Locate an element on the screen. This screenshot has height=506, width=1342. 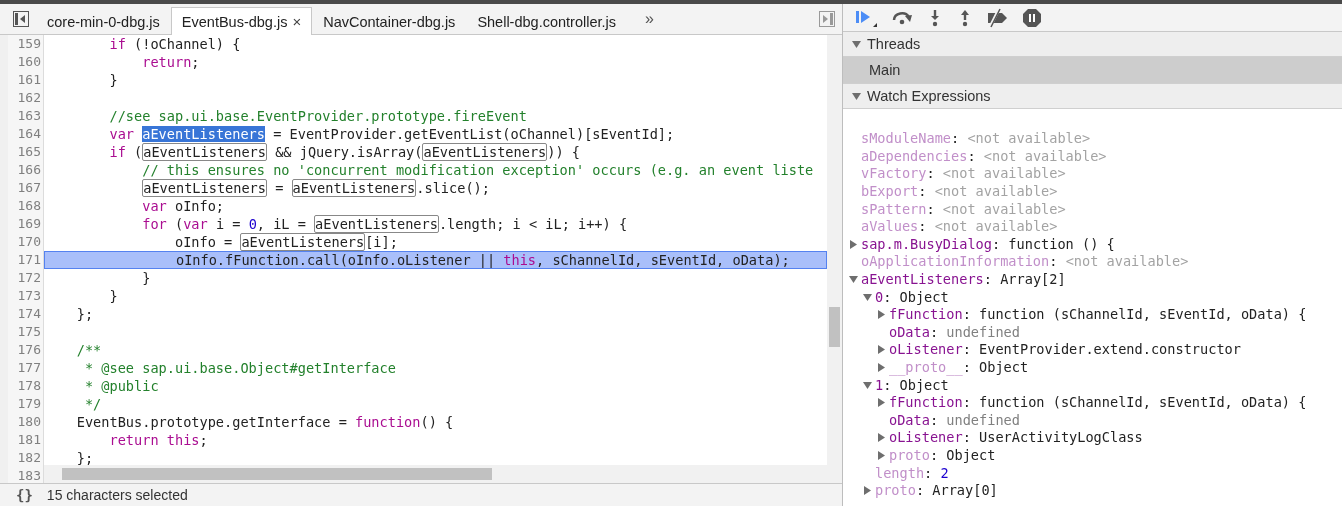
line-number: 178 is located at coordinates (29, 386).